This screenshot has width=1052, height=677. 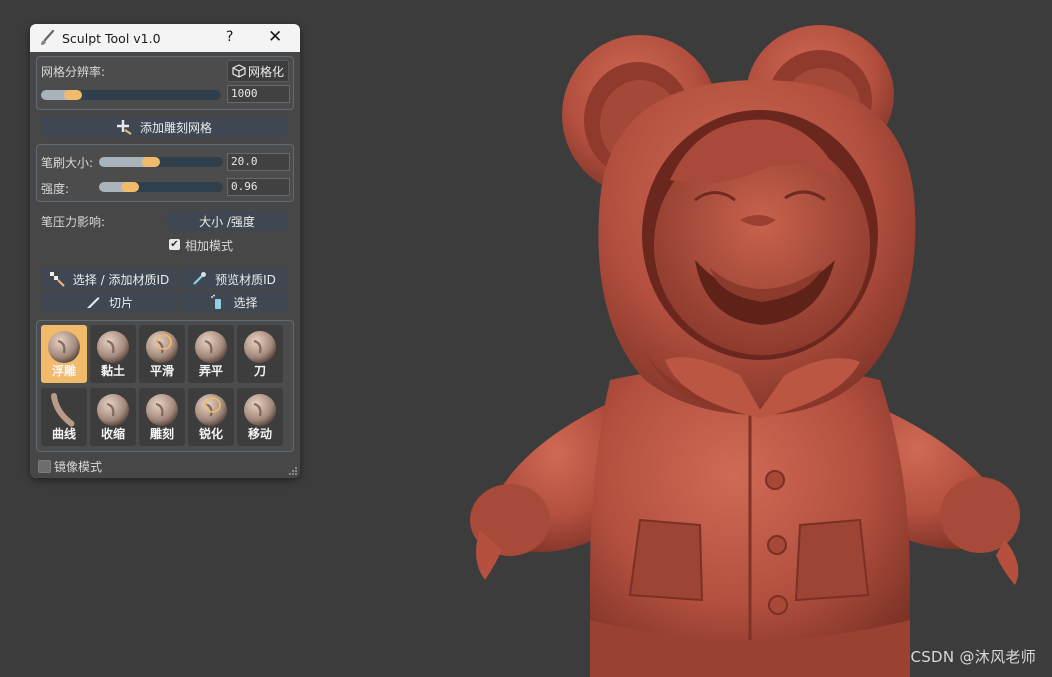 I want to click on additive-mode-checkbox: ✔, so click(x=174, y=244).